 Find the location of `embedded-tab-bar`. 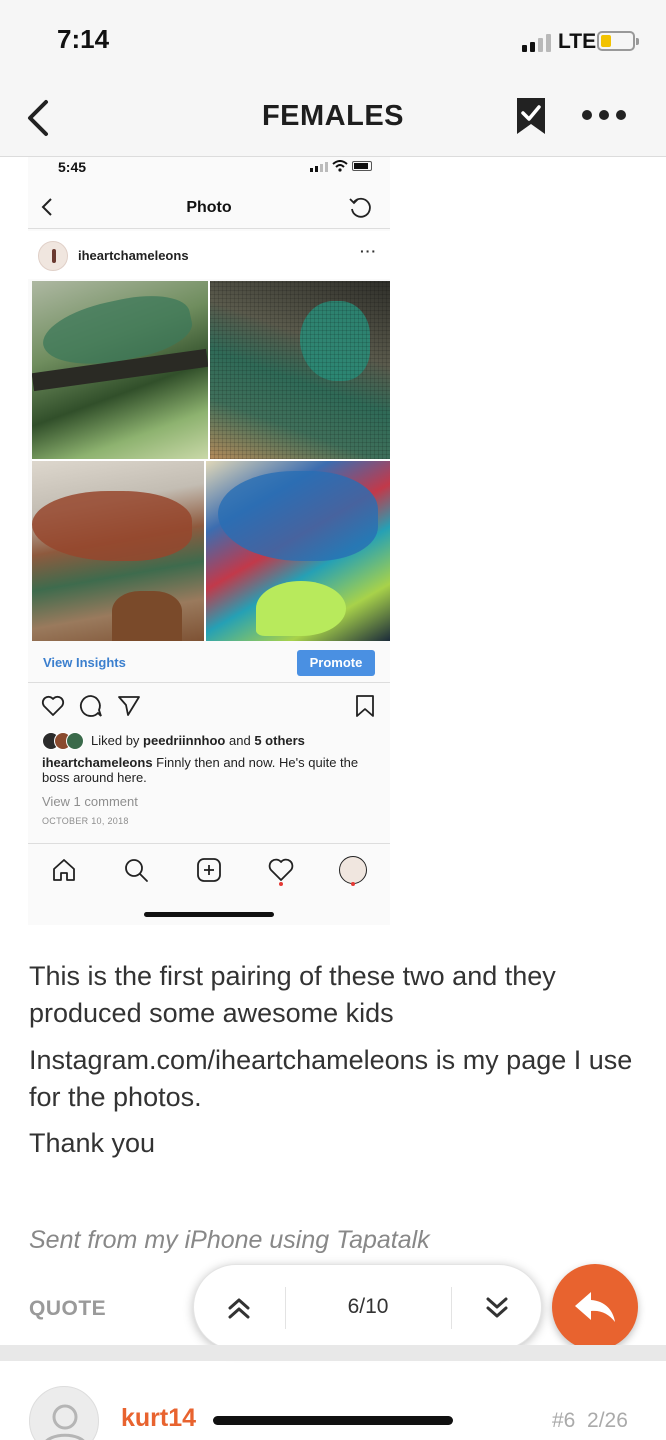

embedded-tab-bar is located at coordinates (209, 884).